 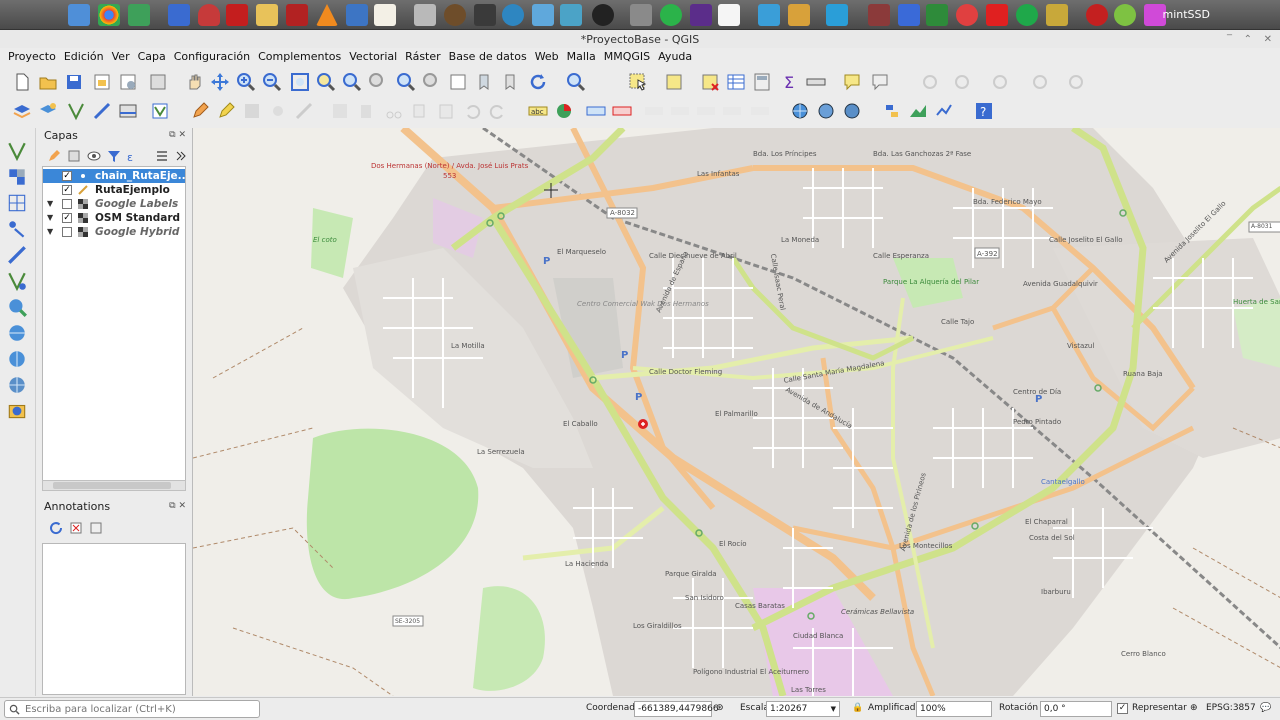 What do you see at coordinates (226, 111) in the screenshot?
I see `toggle-editing-icon` at bounding box center [226, 111].